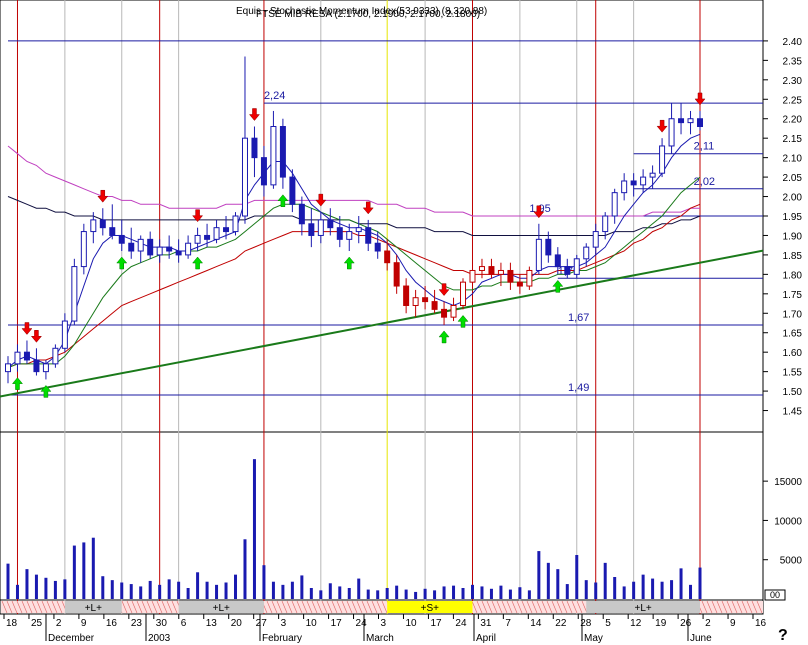  I want to click on volume-axis-suffix: 00, so click(775, 595).